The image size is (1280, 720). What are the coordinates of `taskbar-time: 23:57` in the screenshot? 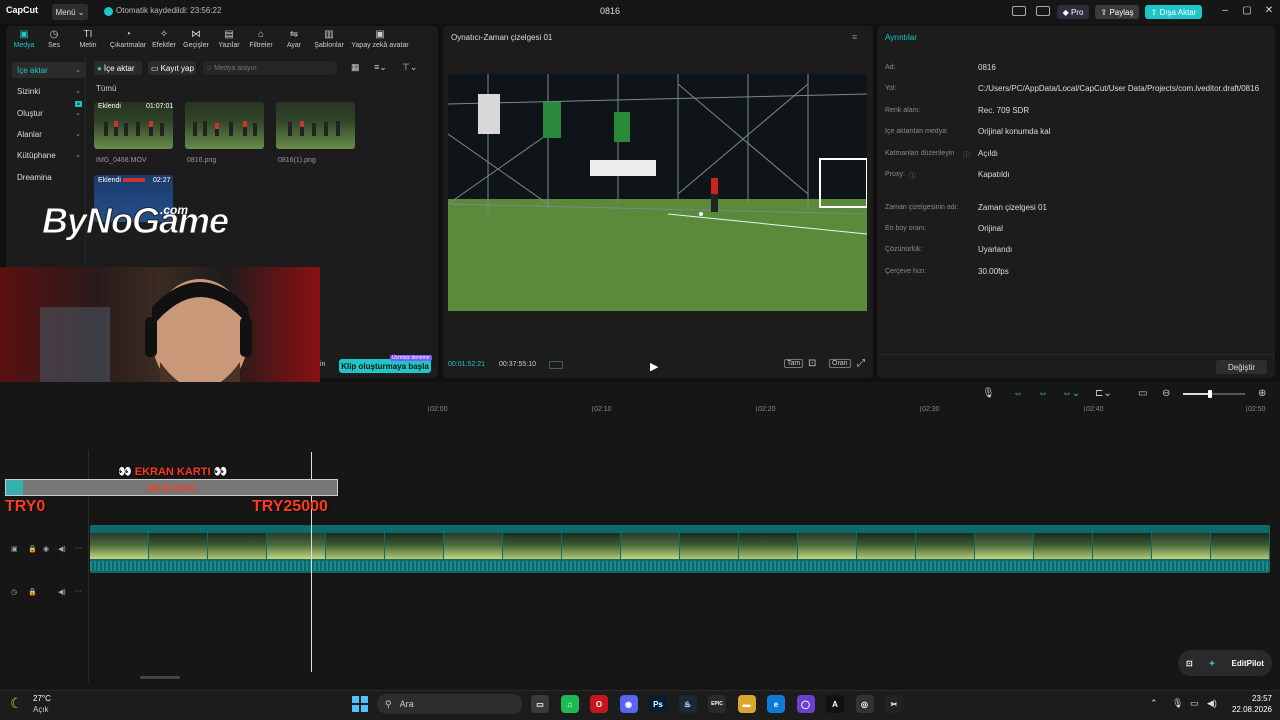 It's located at (1256, 698).